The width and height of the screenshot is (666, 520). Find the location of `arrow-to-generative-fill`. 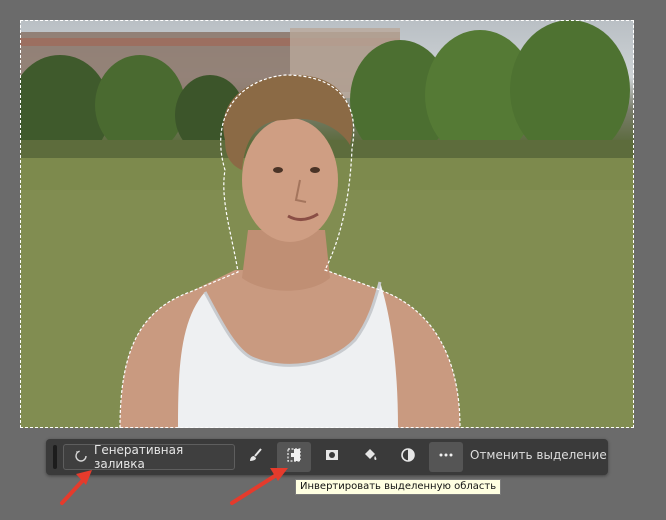

arrow-to-generative-fill is located at coordinates (76, 487).